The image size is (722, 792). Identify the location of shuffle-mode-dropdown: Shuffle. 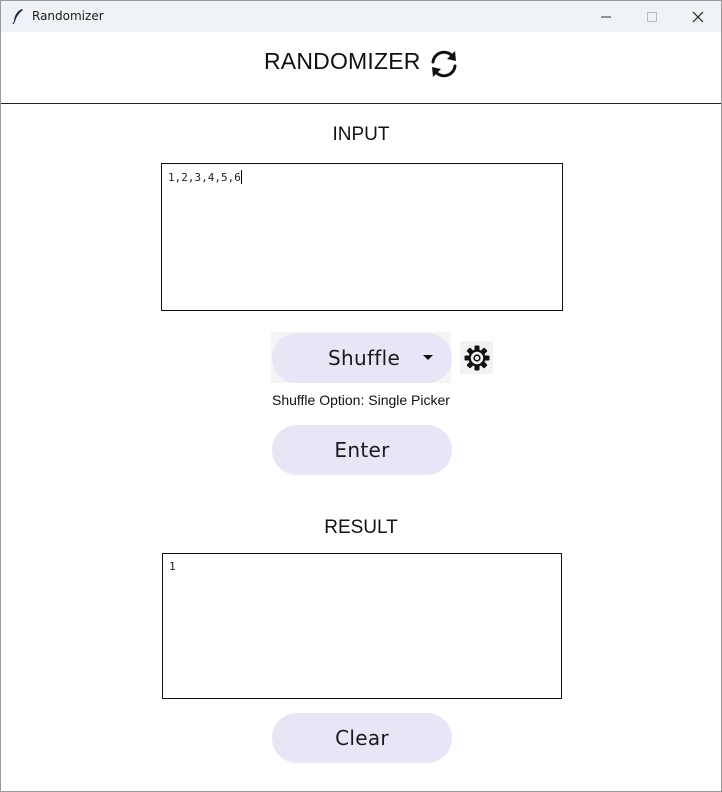
(362, 358).